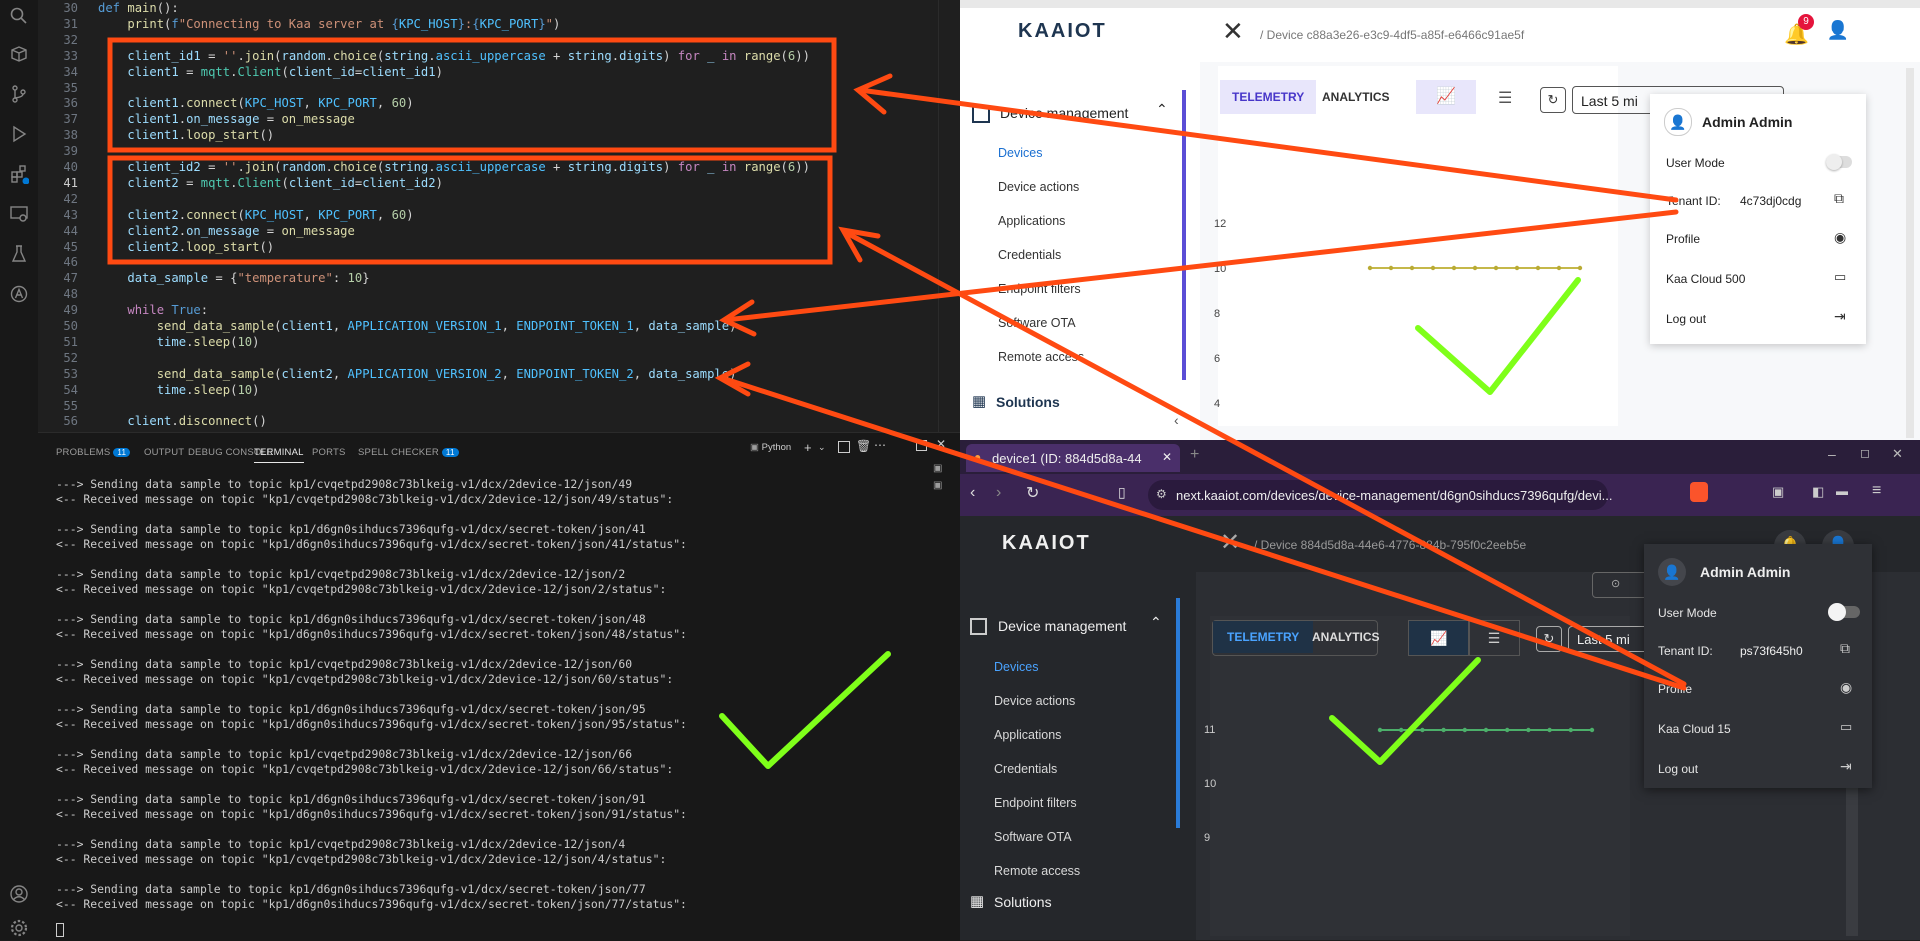  What do you see at coordinates (19, 134) in the screenshot?
I see `run-debug-icon` at bounding box center [19, 134].